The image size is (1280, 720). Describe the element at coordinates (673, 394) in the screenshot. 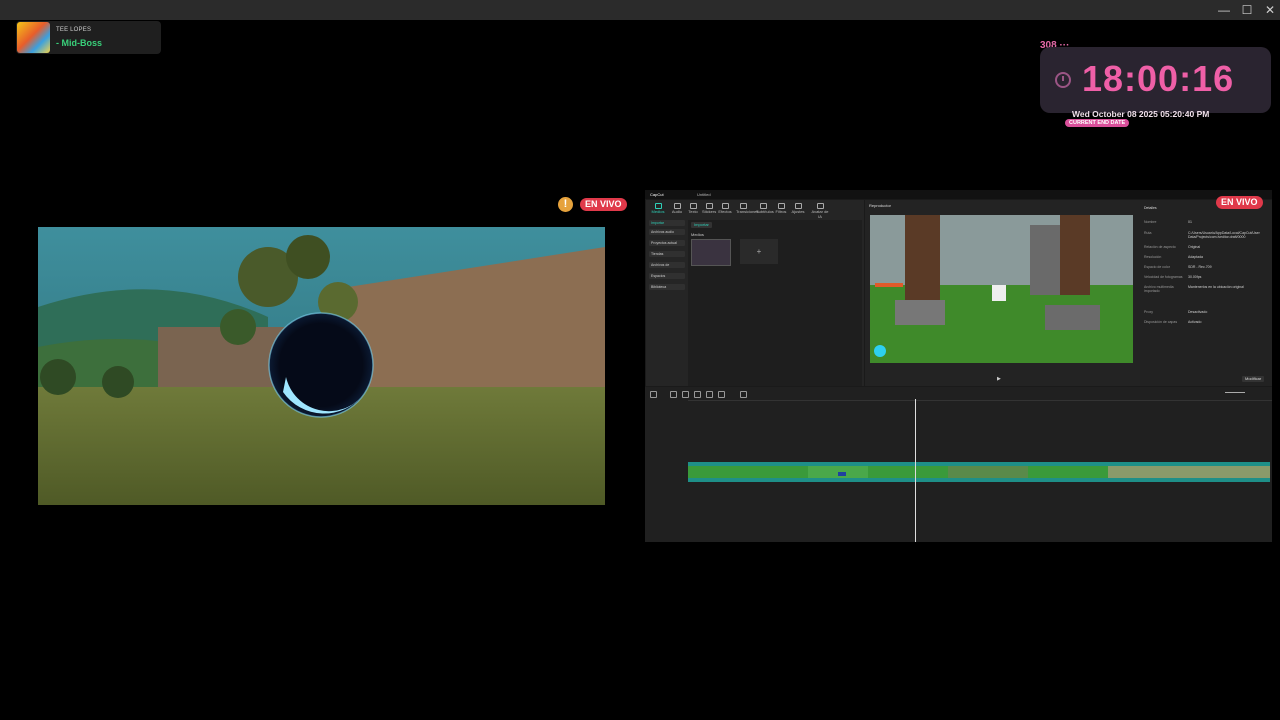

I see `undo-icon` at that location.